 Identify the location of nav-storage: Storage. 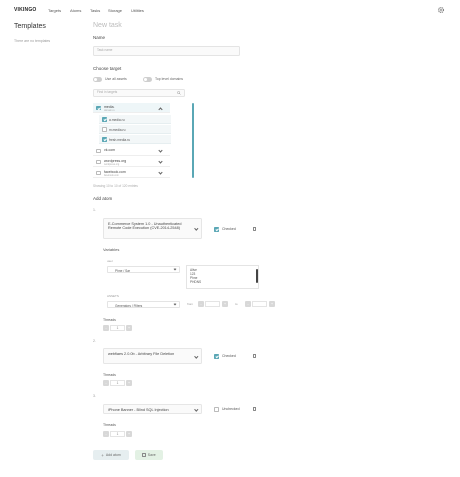
(115, 10).